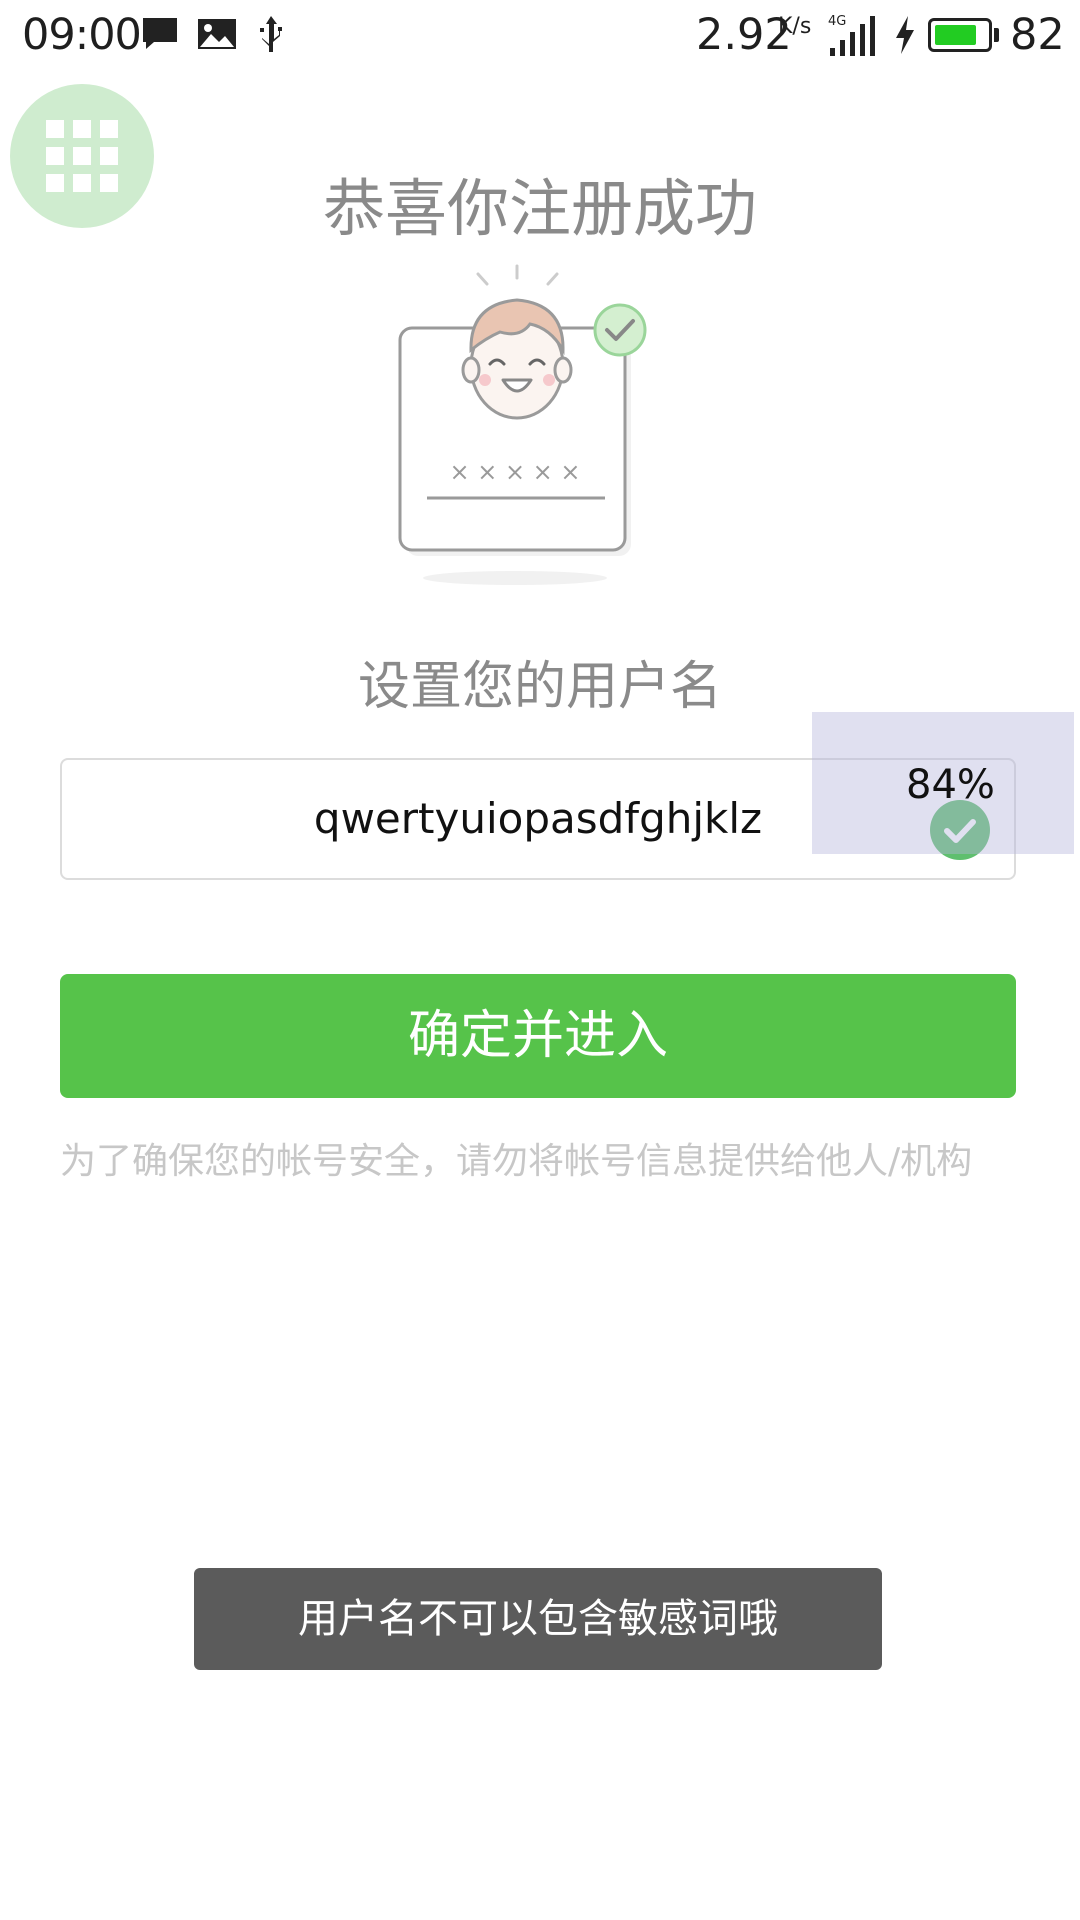  Describe the element at coordinates (837, 21) in the screenshot. I see `network-type: 4G` at that location.